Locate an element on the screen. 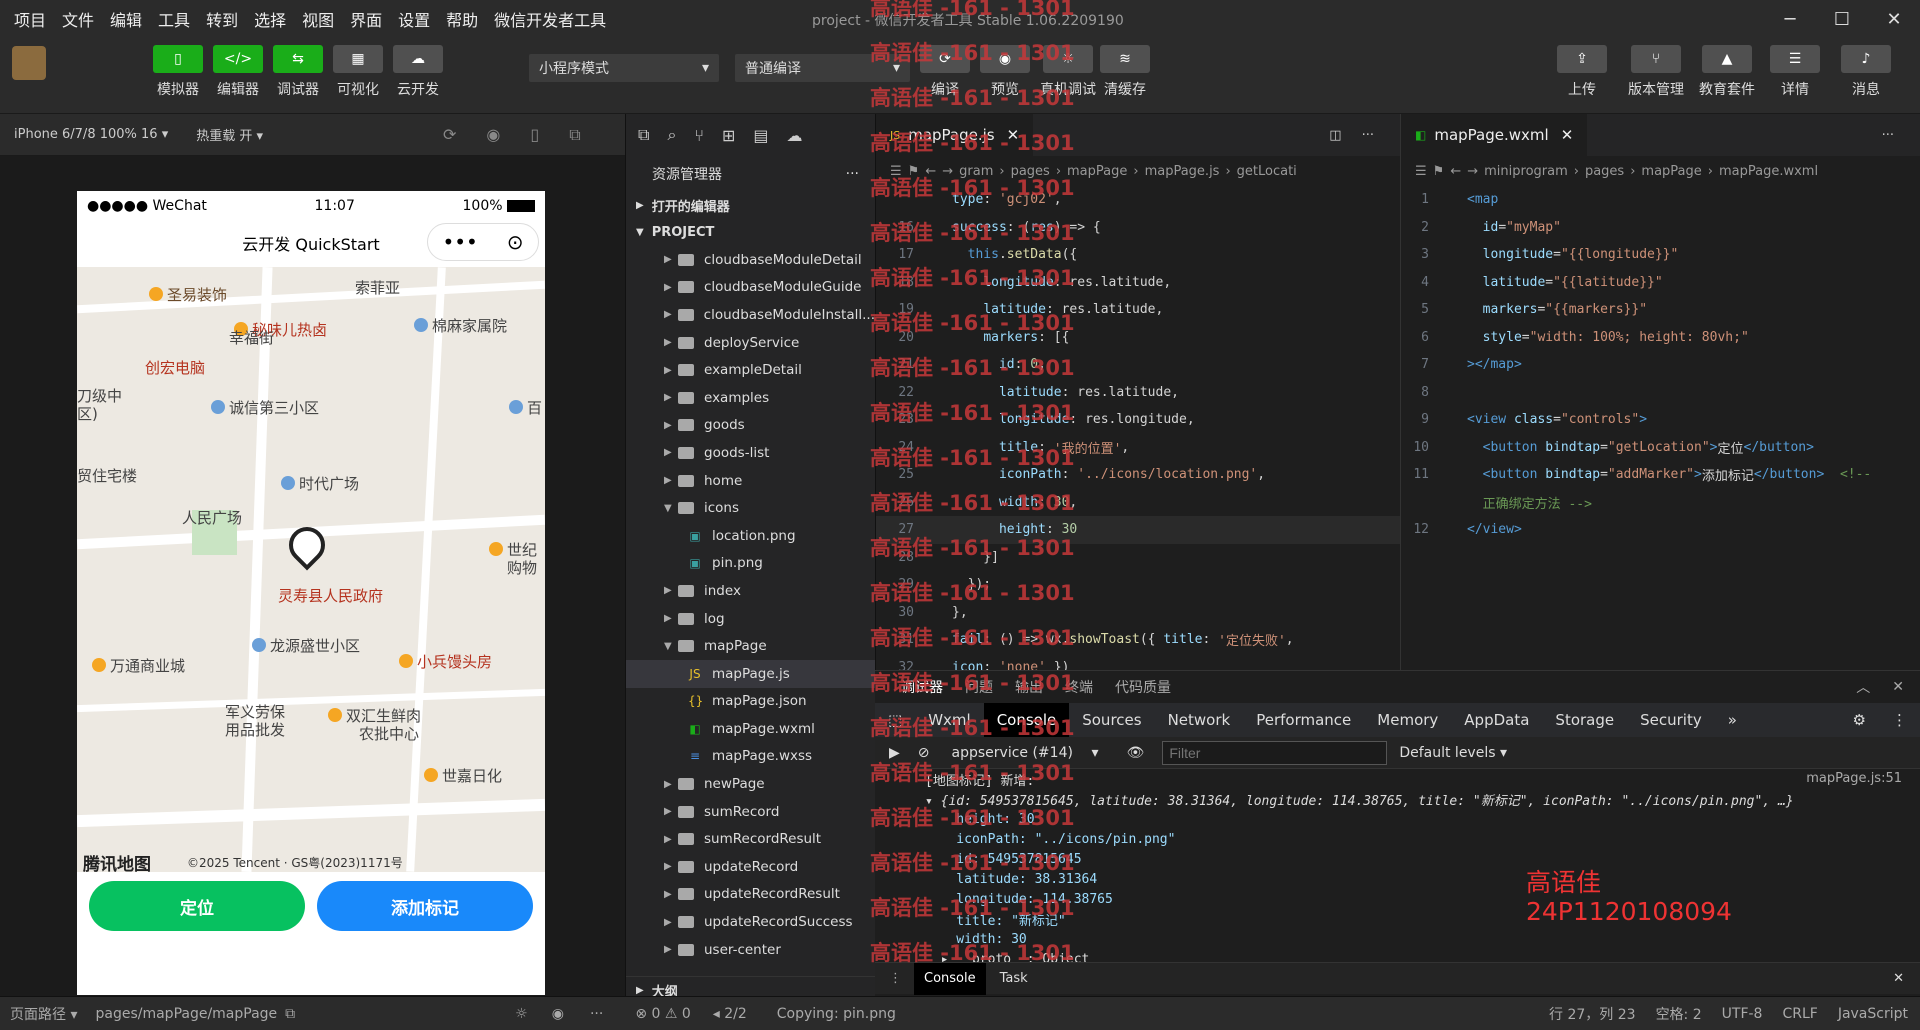  breadcrumb-item: miniprogram is located at coordinates (1526, 171).